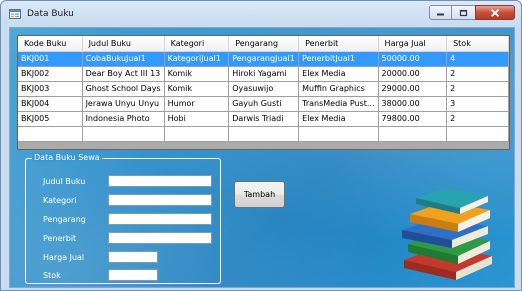 The width and height of the screenshot is (522, 291). Describe the element at coordinates (123, 119) in the screenshot. I see `cell-judul: Indonesia Photo` at that location.